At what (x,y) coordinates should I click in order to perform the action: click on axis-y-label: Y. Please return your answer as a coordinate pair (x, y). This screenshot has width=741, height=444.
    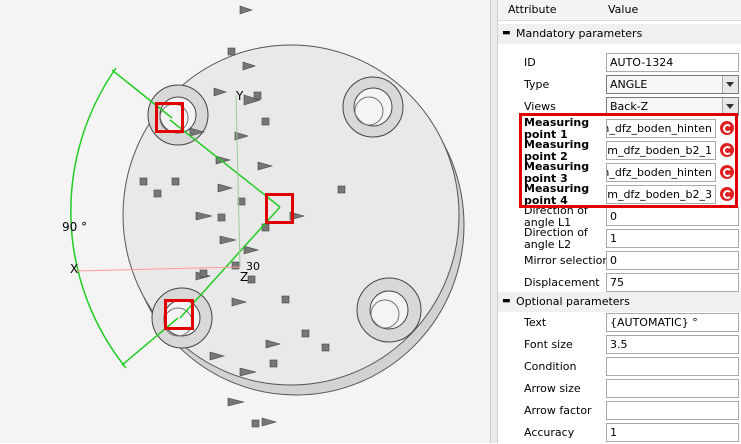
    Looking at the image, I should click on (240, 96).